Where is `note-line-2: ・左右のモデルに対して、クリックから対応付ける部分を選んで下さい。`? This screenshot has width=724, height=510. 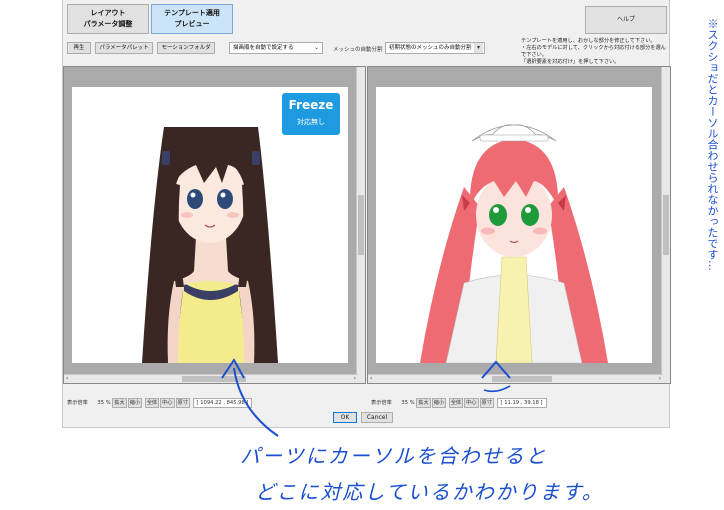
note-line-2: ・左右のモデルに対して、クリックから対応付ける部分を選んで下さい。 is located at coordinates (593, 51).